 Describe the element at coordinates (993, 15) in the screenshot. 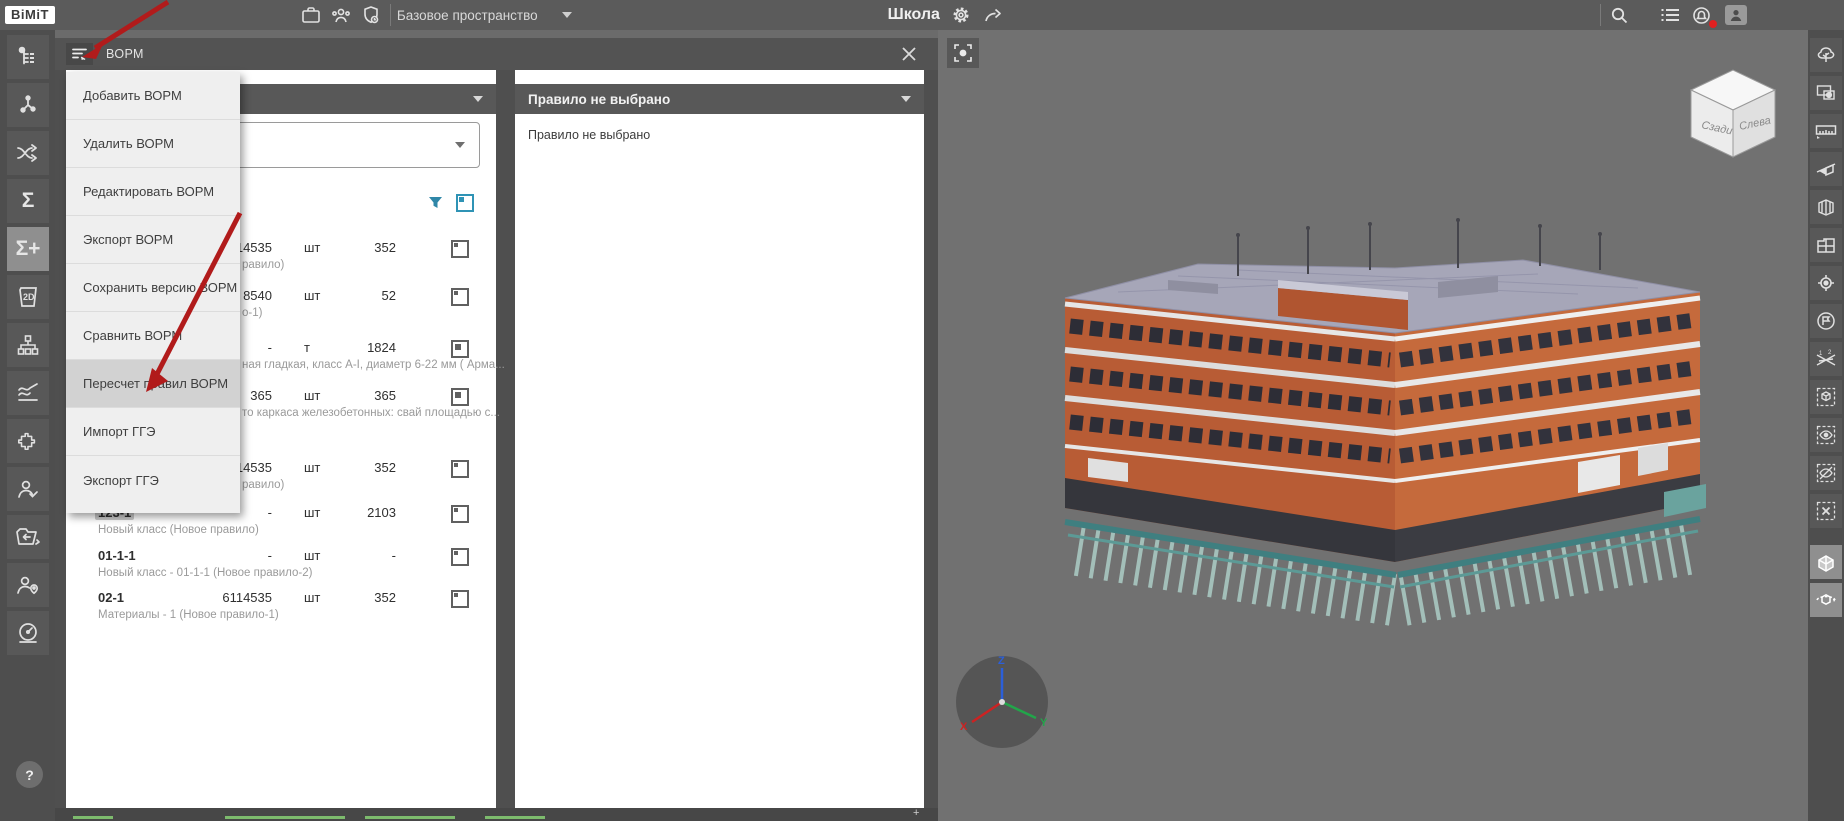

I see `share-icon` at that location.